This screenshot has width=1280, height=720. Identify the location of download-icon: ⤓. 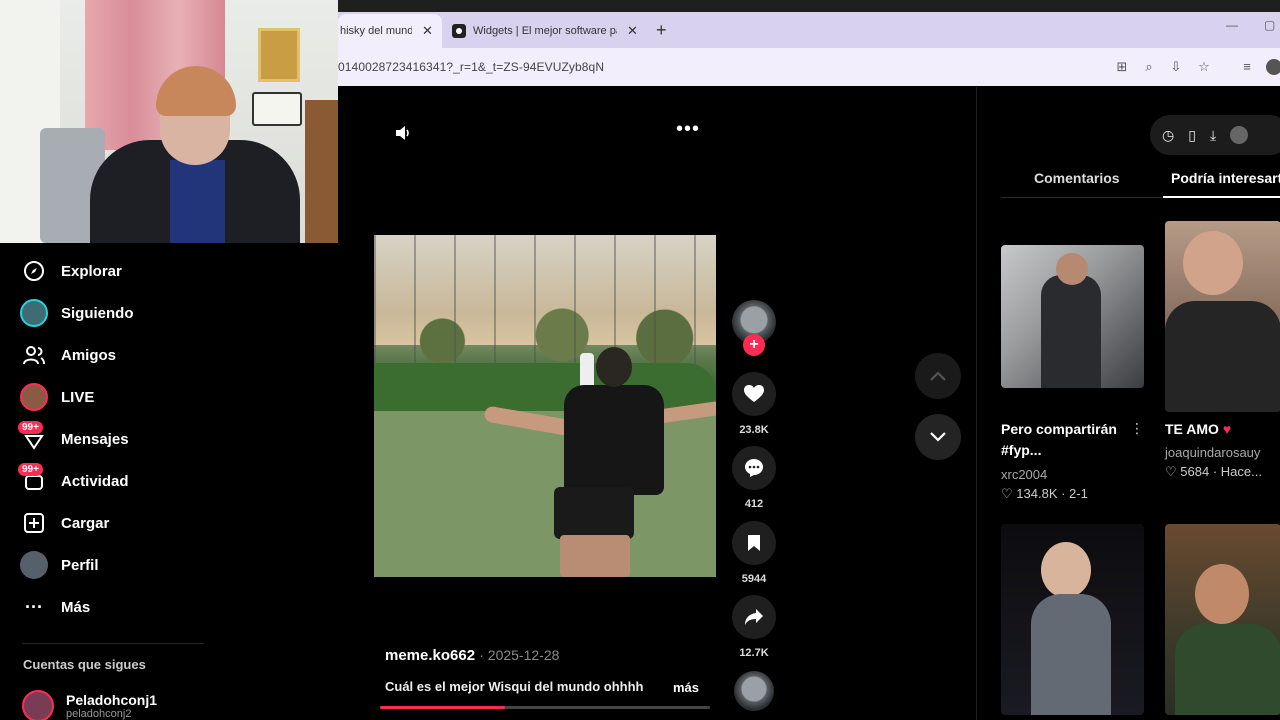
(1213, 135).